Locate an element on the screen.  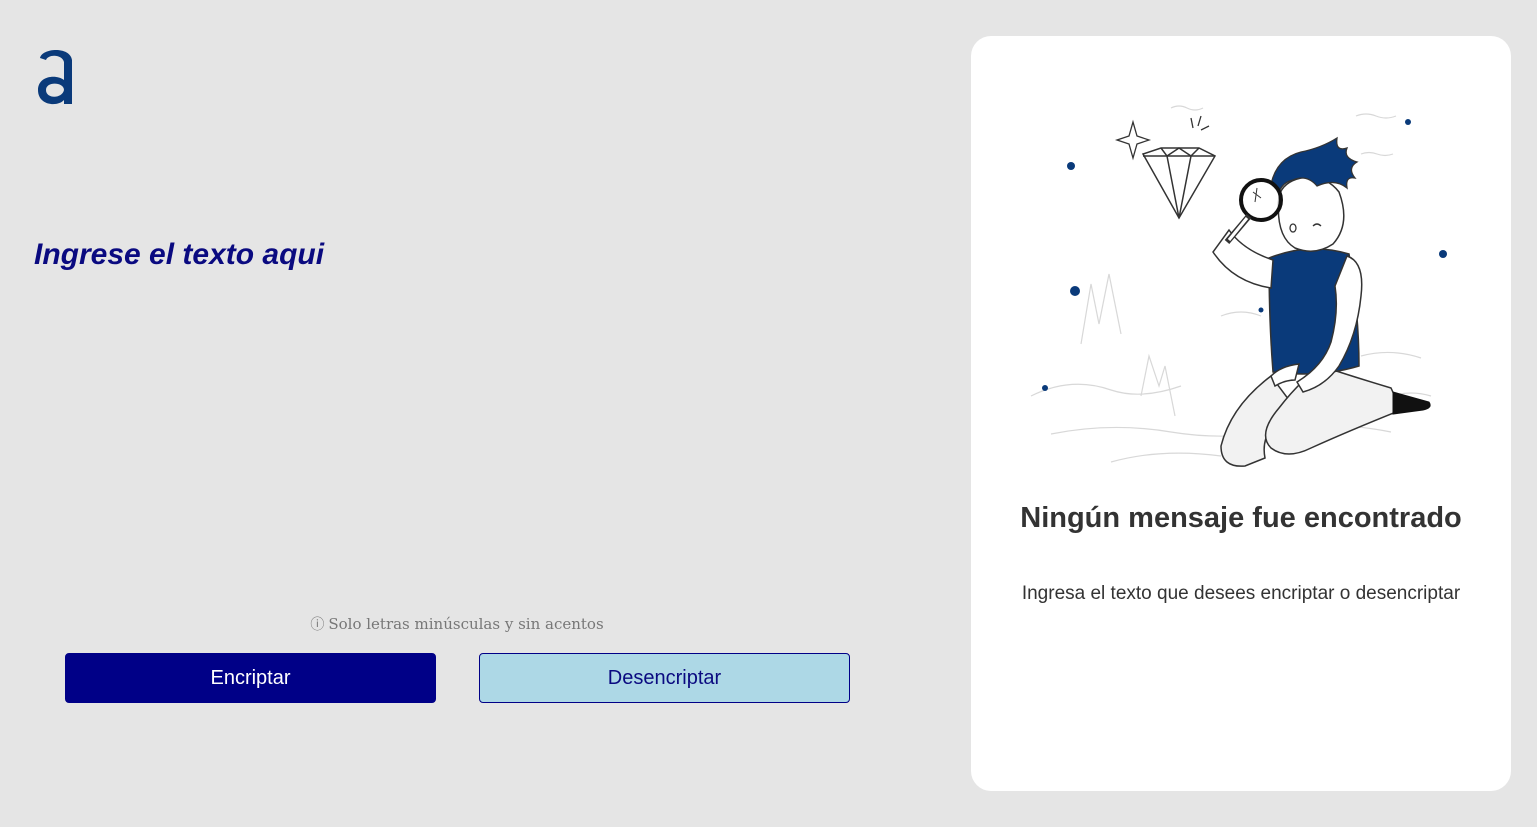
hint-text-container: ⓘ Solo letras minúsculas y sin acentos is located at coordinates (457, 624).